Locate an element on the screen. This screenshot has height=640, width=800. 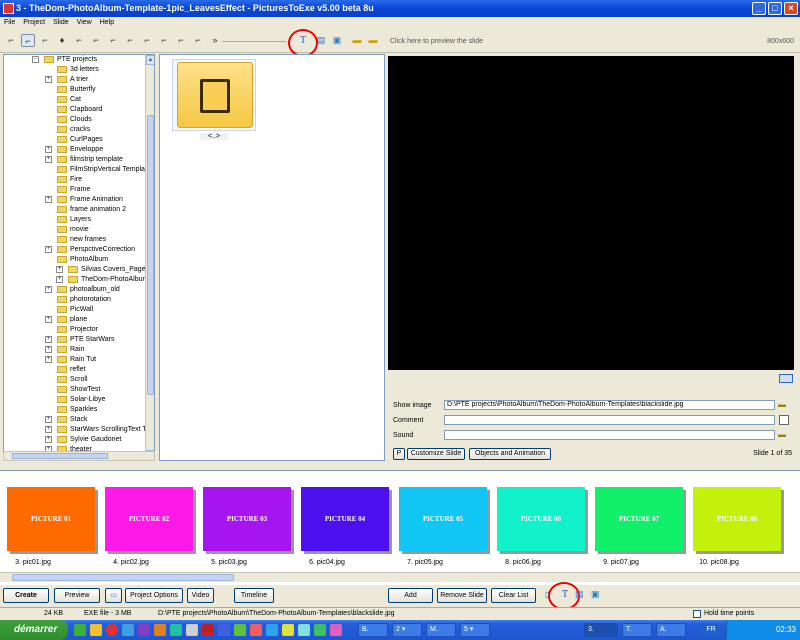
picture-tool-bottom-icon: ▣ is located at coordinates (597, 595).